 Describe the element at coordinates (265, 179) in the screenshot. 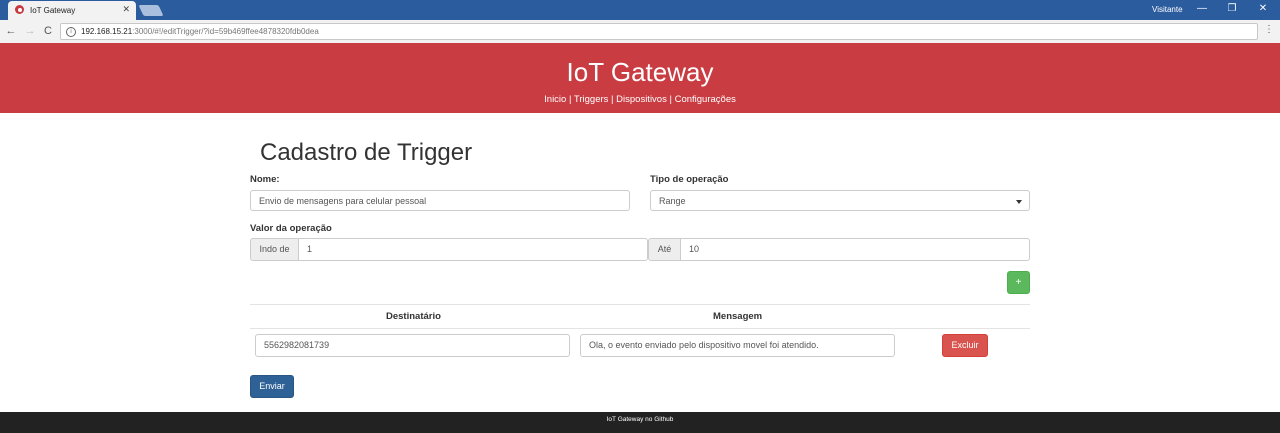

I see `name-label: Nome:` at that location.